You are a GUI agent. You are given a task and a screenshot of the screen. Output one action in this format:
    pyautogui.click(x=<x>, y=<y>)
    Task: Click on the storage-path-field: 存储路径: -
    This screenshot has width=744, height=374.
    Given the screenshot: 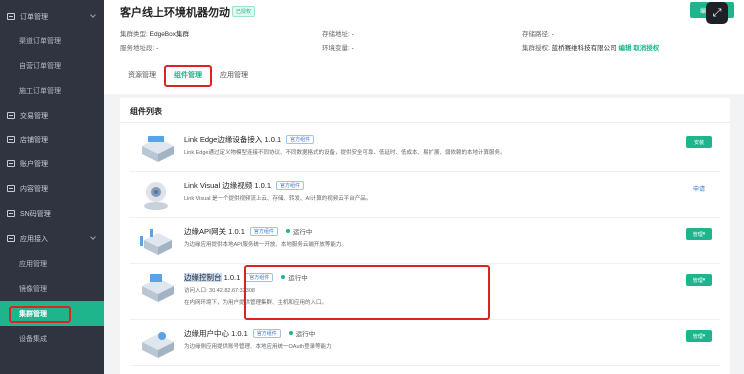 What is the action you would take?
    pyautogui.click(x=538, y=34)
    